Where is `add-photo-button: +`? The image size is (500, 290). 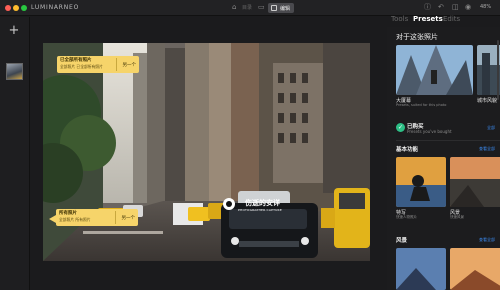 add-photo-button: + is located at coordinates (14, 31).